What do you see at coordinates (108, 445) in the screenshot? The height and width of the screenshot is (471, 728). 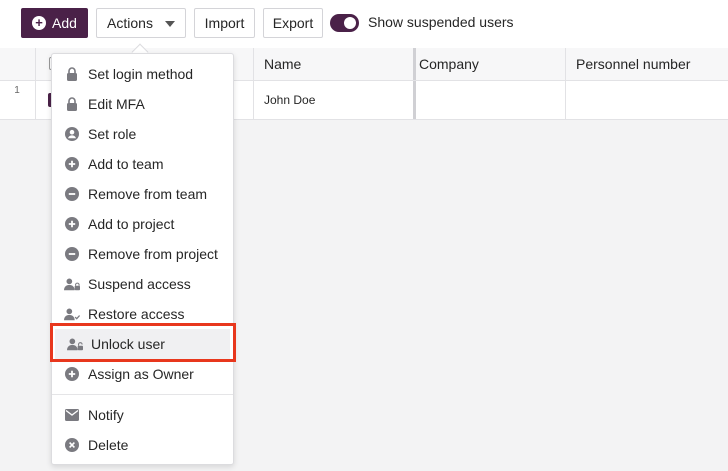 I see `menu-item-label: Delete` at bounding box center [108, 445].